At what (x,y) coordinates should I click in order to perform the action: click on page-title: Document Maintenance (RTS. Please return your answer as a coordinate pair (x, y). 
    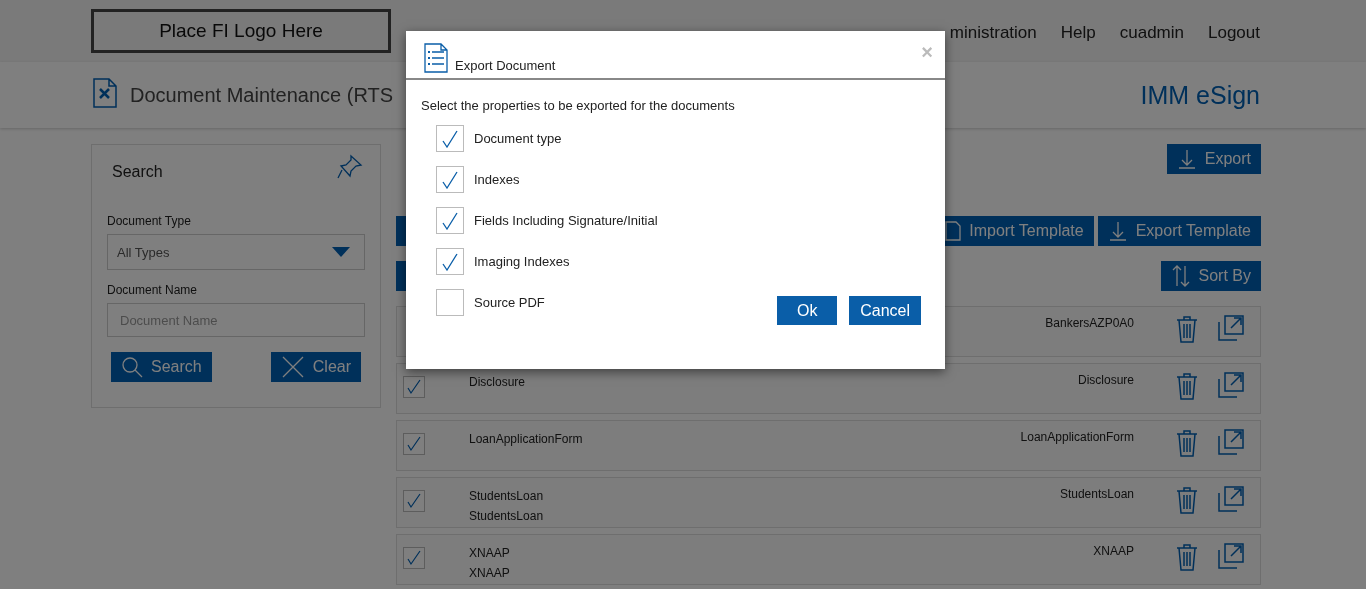
    Looking at the image, I should click on (262, 95).